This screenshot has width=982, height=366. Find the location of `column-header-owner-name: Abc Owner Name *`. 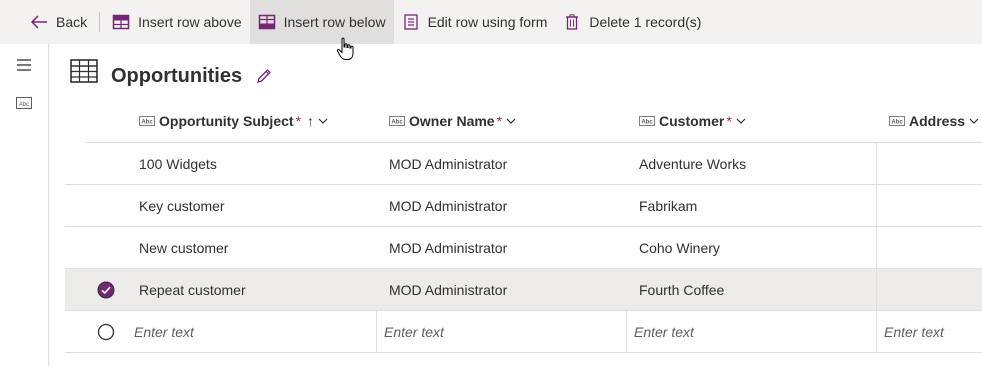

column-header-owner-name: Abc Owner Name * is located at coordinates (452, 121).